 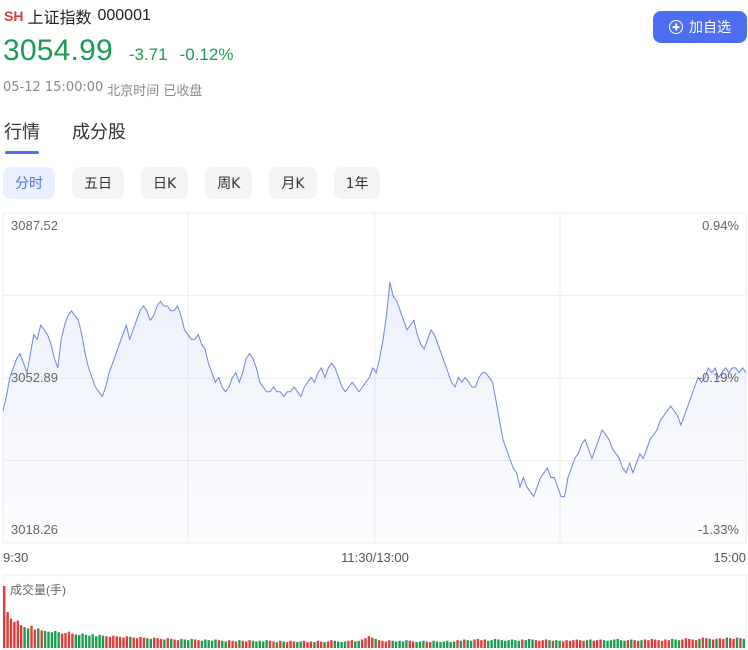 I want to click on add-watchlist-label: 加自选, so click(x=710, y=28).